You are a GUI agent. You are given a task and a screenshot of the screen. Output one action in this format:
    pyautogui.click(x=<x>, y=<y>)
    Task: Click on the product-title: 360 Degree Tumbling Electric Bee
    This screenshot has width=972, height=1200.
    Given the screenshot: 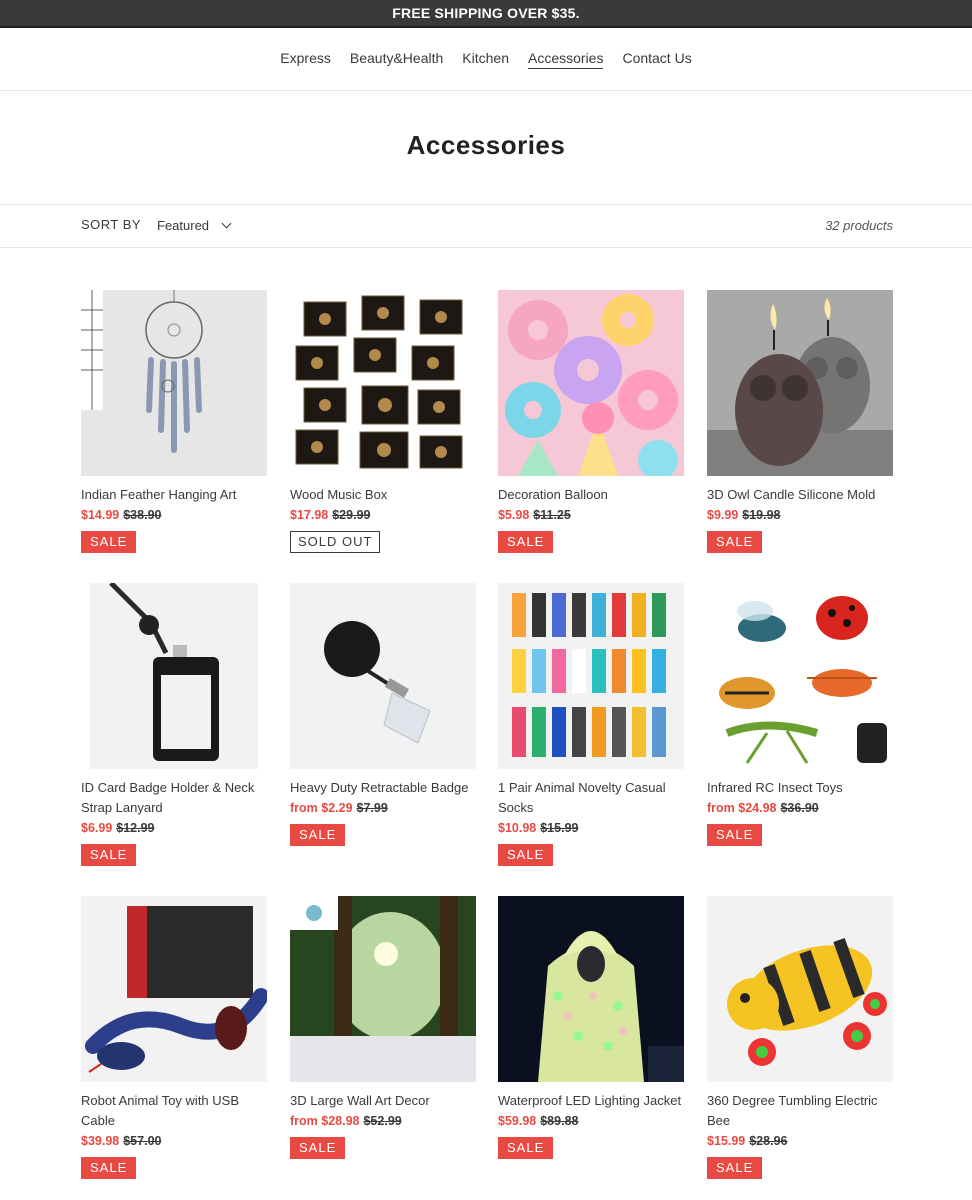 What is the action you would take?
    pyautogui.click(x=800, y=1111)
    